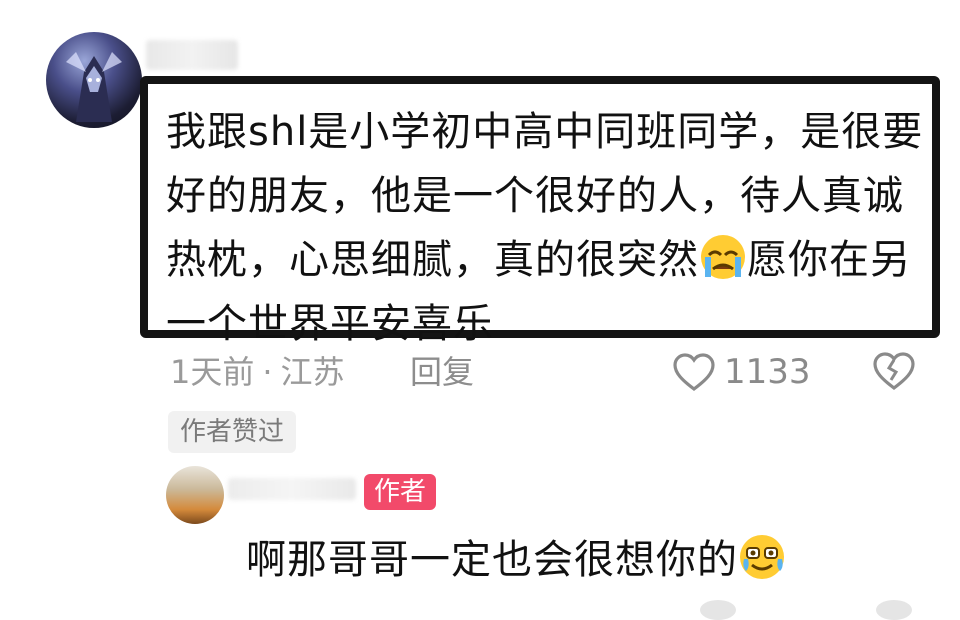 This screenshot has width=960, height=620. What do you see at coordinates (195, 495) in the screenshot?
I see `author-avatar` at bounding box center [195, 495].